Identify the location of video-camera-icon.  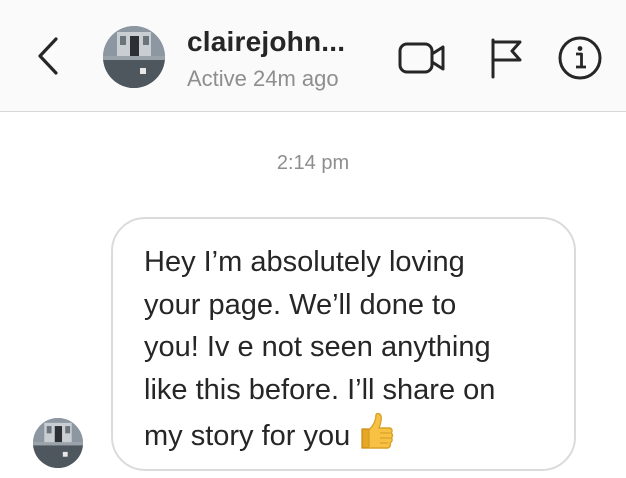
(421, 58).